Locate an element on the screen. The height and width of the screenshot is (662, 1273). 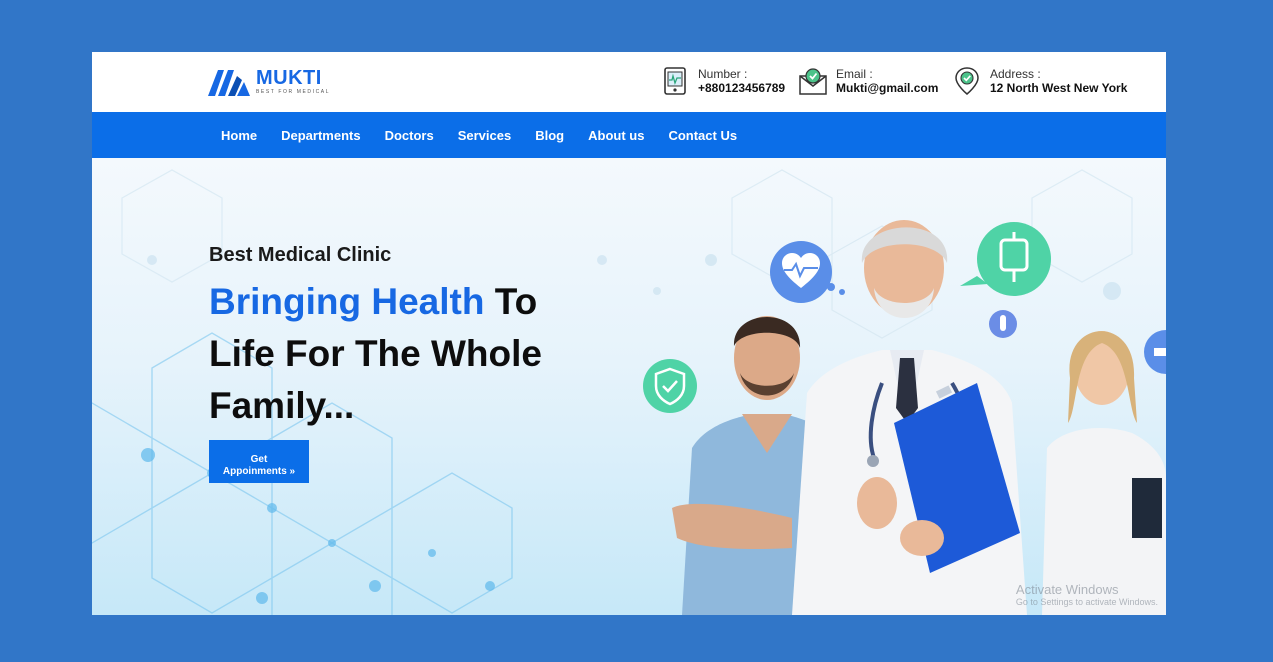
nav-item-services: Services is located at coordinates (485, 135).